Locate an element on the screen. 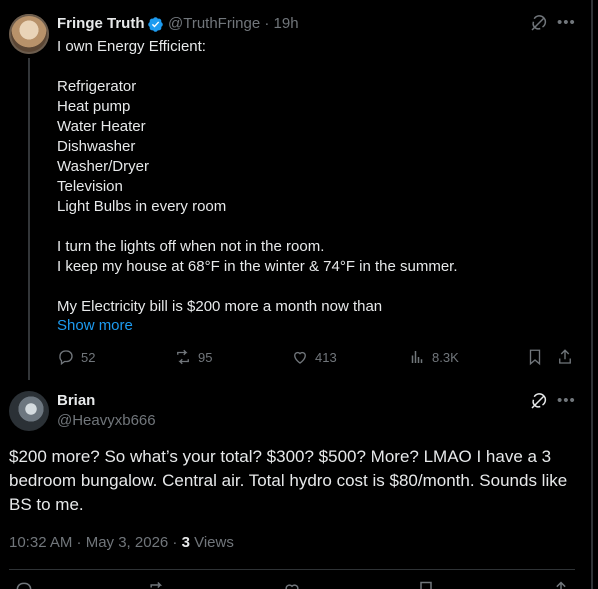 This screenshot has height=589, width=598. views-number: 3 is located at coordinates (185, 542).